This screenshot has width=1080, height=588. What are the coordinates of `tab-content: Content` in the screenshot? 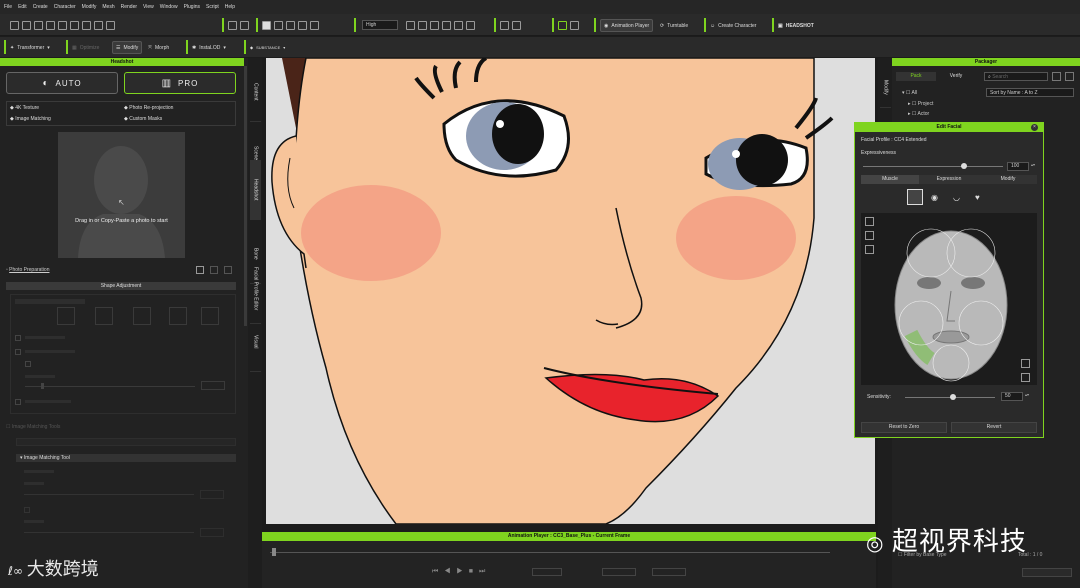 It's located at (255, 92).